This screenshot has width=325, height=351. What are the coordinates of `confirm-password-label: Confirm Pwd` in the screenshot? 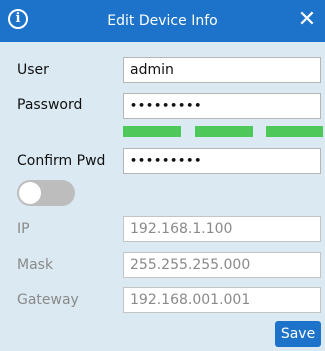 It's located at (61, 161).